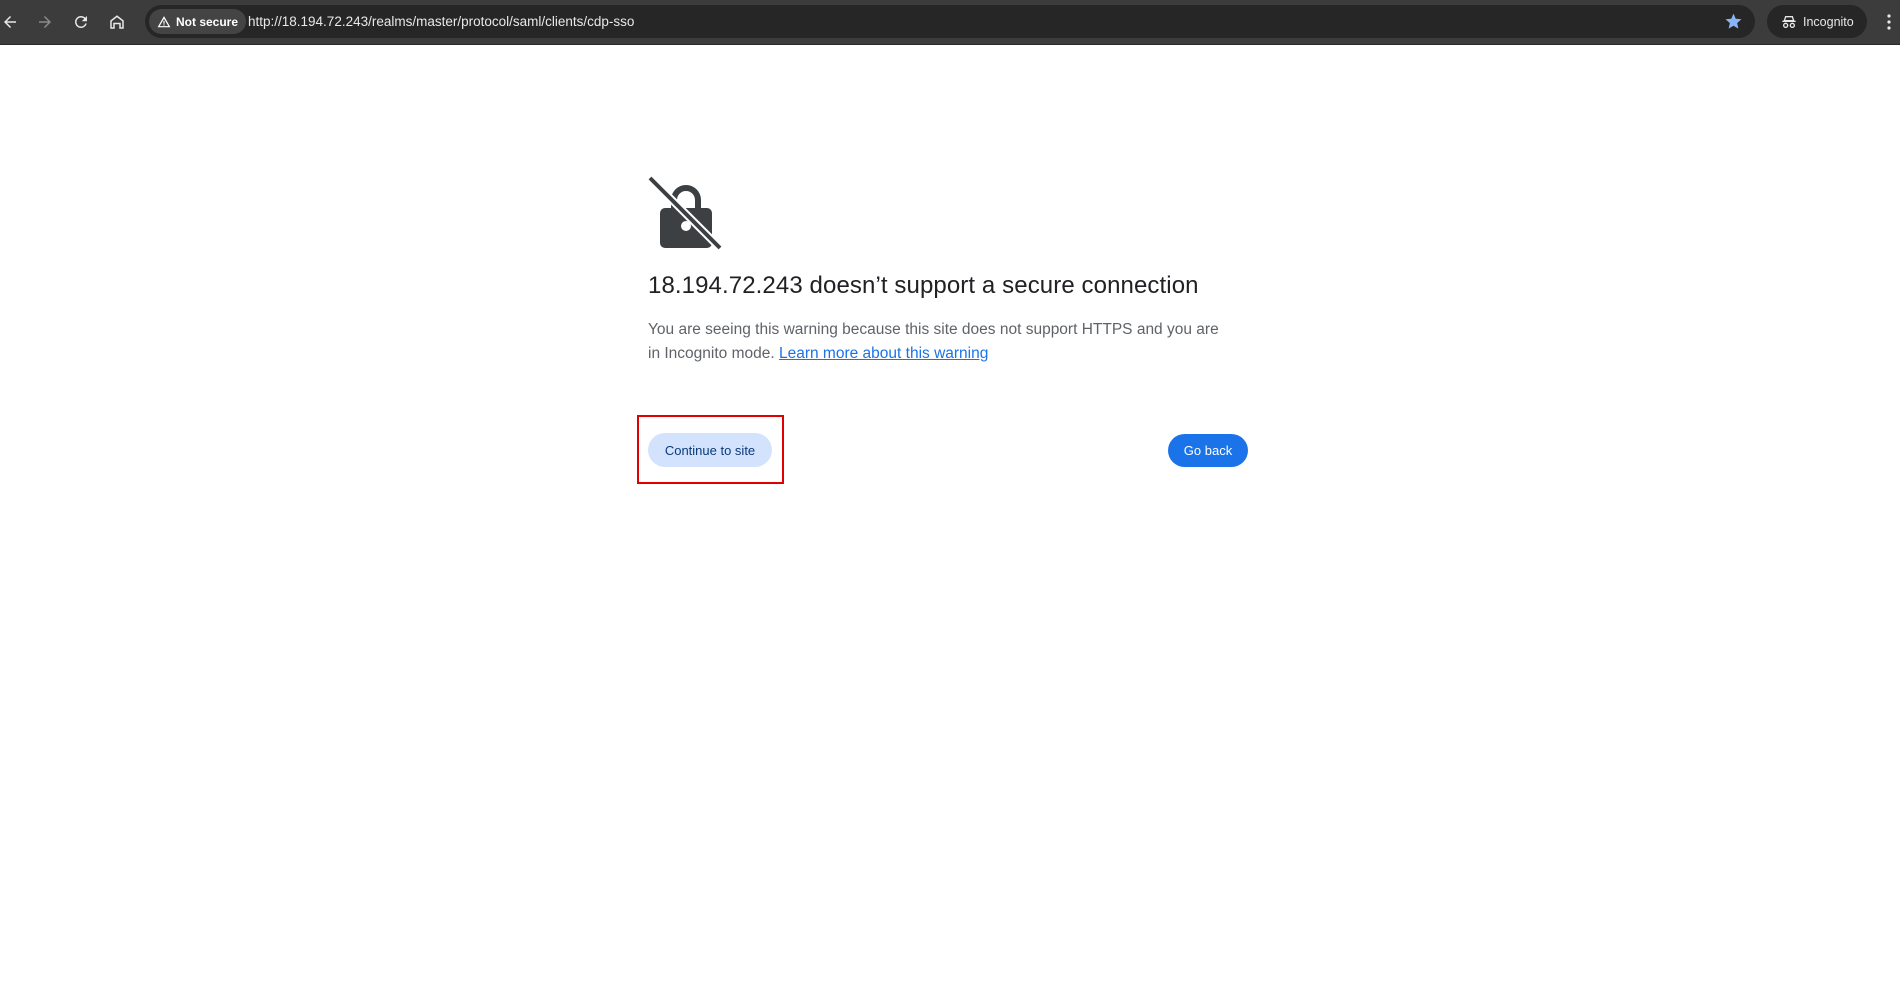 Image resolution: width=1900 pixels, height=982 pixels. I want to click on incognito-indicator: Incognito, so click(1817, 21).